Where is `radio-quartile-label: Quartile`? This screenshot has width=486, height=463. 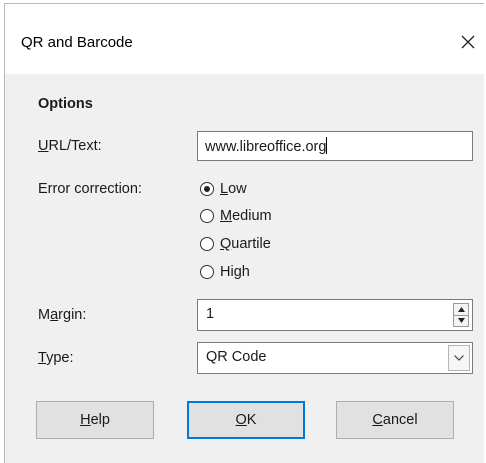
radio-quartile-label: Quartile is located at coordinates (245, 244).